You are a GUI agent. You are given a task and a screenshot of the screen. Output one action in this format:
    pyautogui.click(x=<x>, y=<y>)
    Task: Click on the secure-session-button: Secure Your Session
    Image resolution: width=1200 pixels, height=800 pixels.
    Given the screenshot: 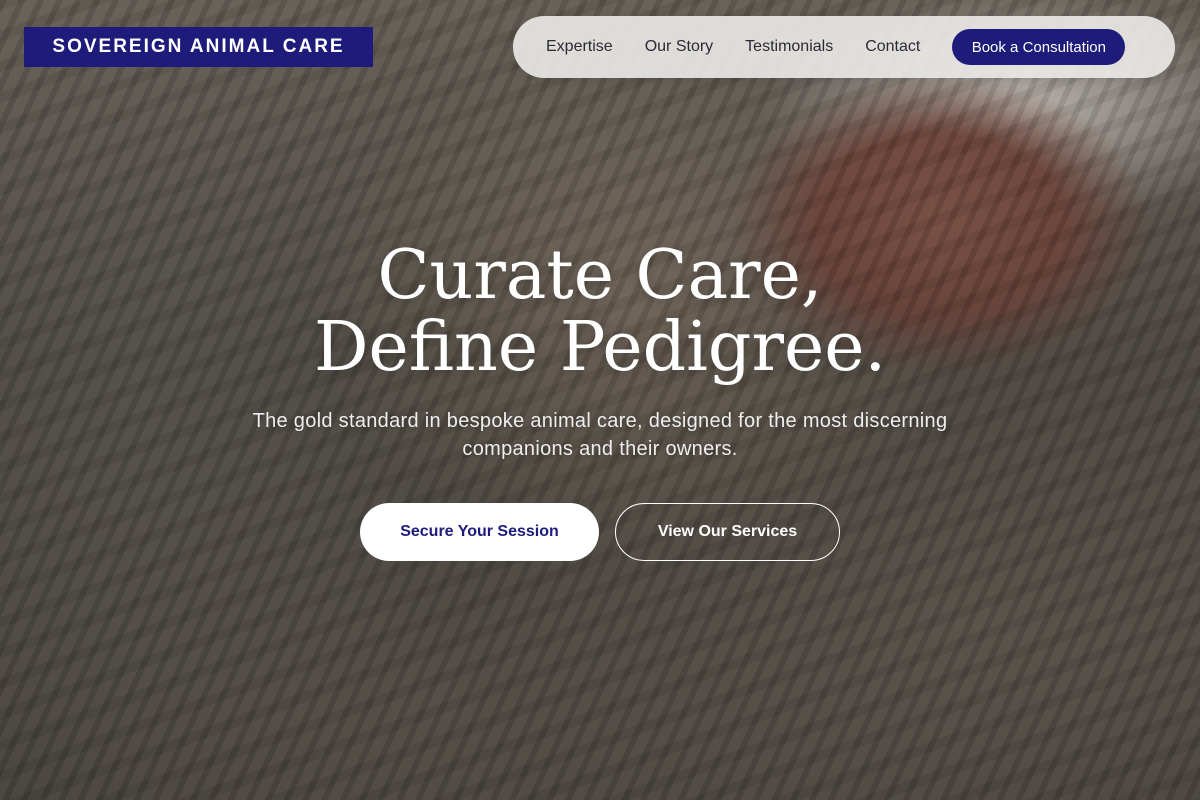 What is the action you would take?
    pyautogui.click(x=479, y=532)
    